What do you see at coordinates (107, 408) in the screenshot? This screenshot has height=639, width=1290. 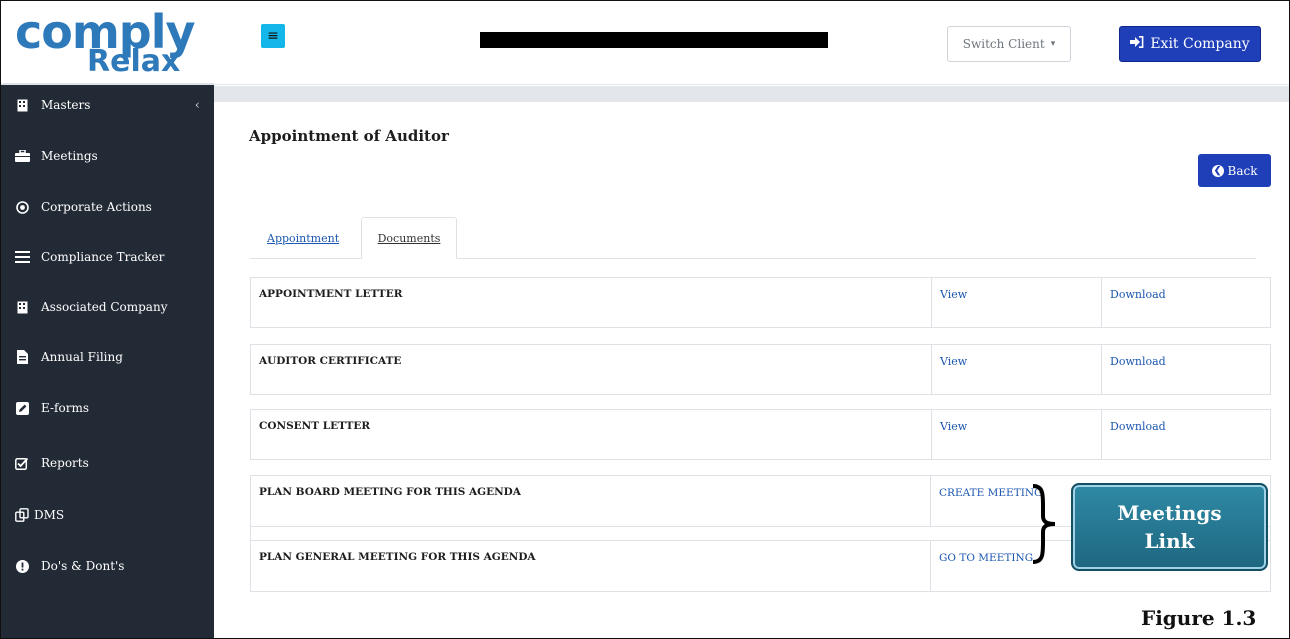 I see `sidebar-item-e-forms: E-forms` at bounding box center [107, 408].